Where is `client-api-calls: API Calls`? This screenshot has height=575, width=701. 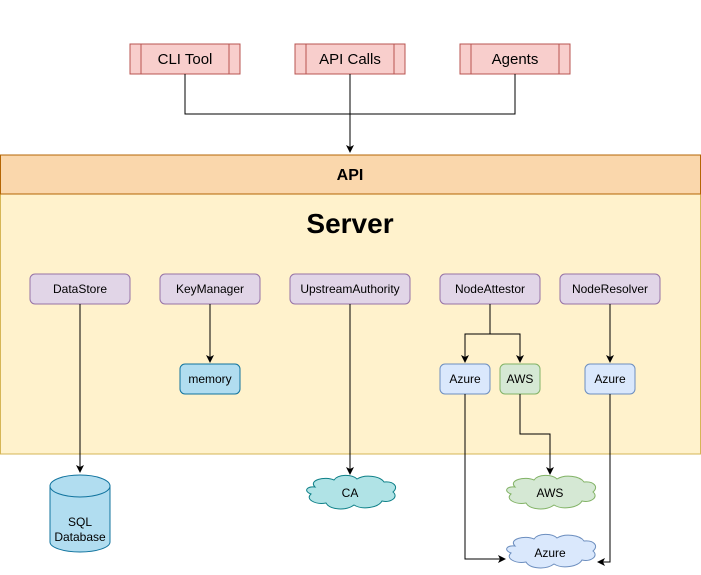
client-api-calls: API Calls is located at coordinates (350, 59).